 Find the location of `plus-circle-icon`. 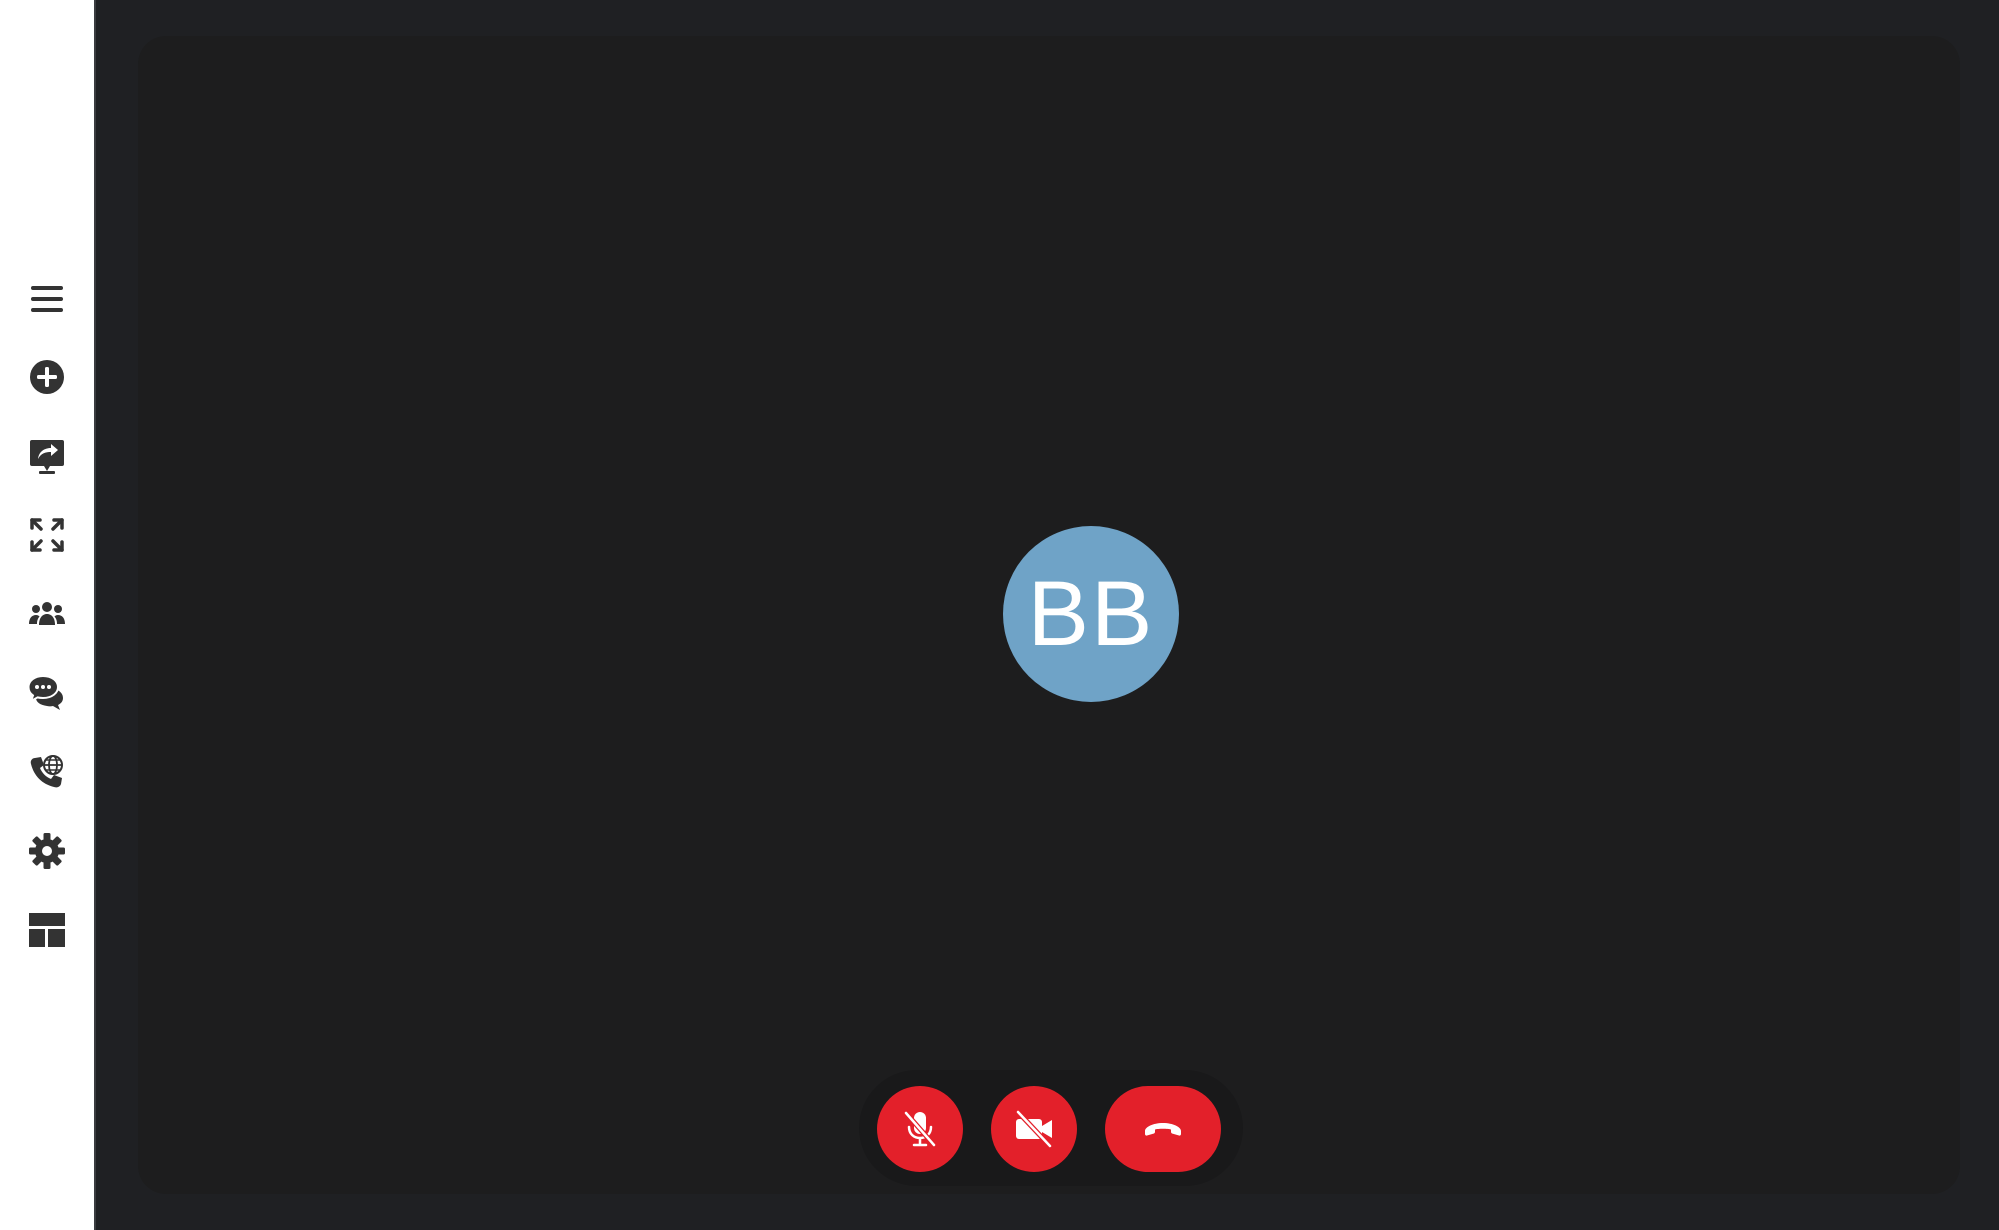

plus-circle-icon is located at coordinates (47, 377).